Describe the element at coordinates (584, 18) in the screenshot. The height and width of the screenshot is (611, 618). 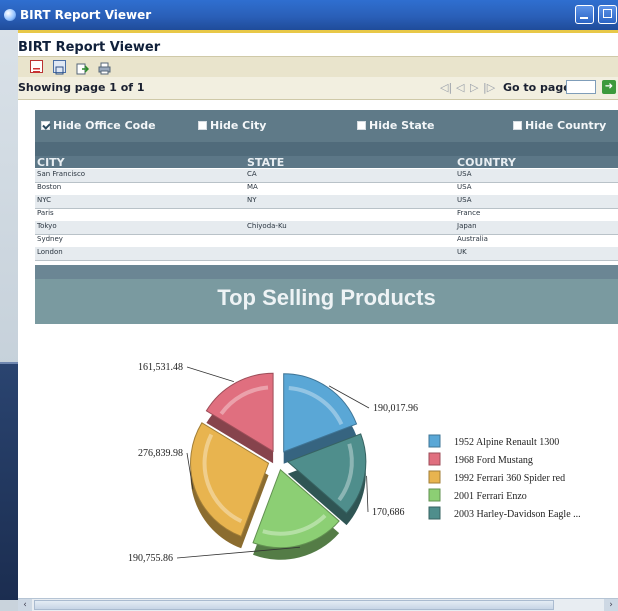
I see `minimize-icon` at that location.